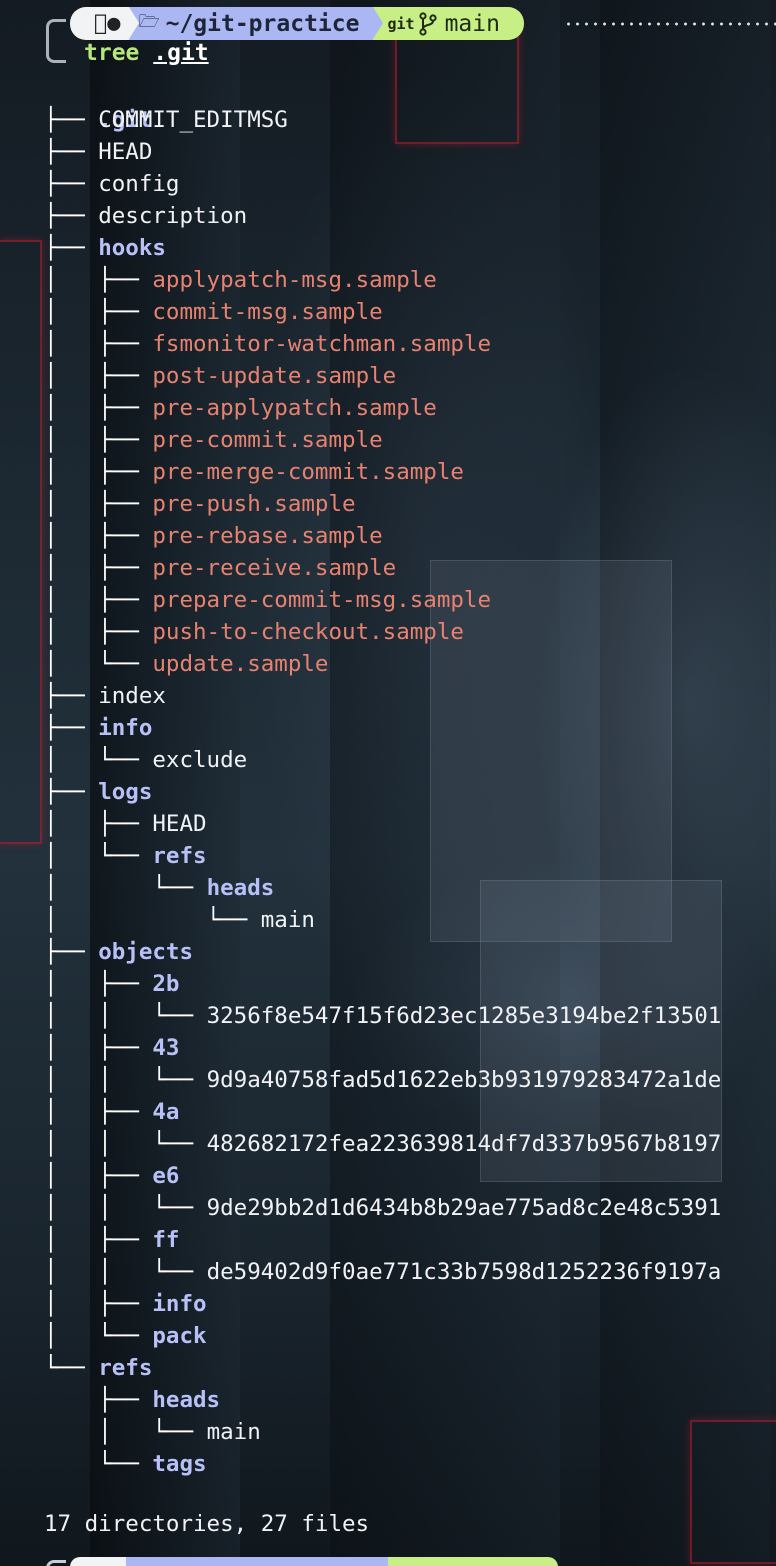 The image size is (776, 1566). I want to click on prompt-dotted-filler, so click(670, 24).